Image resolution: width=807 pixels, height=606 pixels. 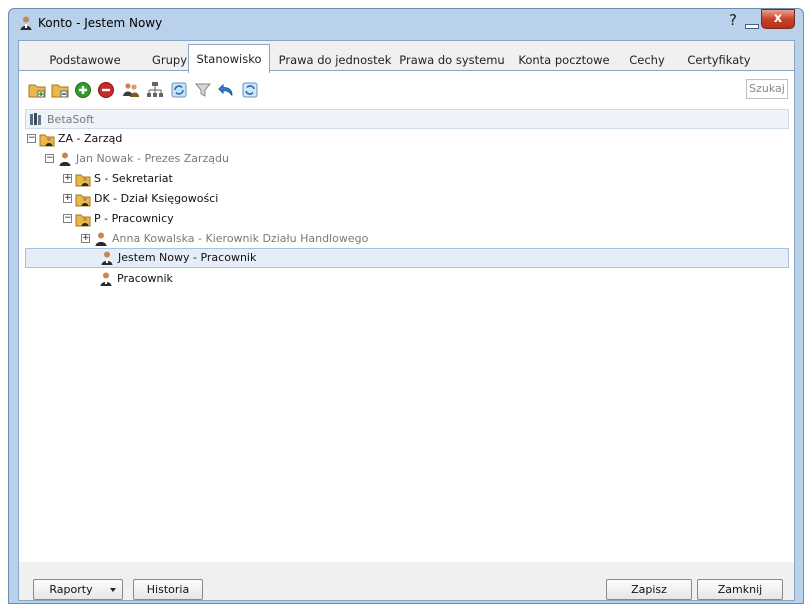 What do you see at coordinates (213, 179) in the screenshot?
I see `tree-node-sekretariat: + S - Sekretariat` at bounding box center [213, 179].